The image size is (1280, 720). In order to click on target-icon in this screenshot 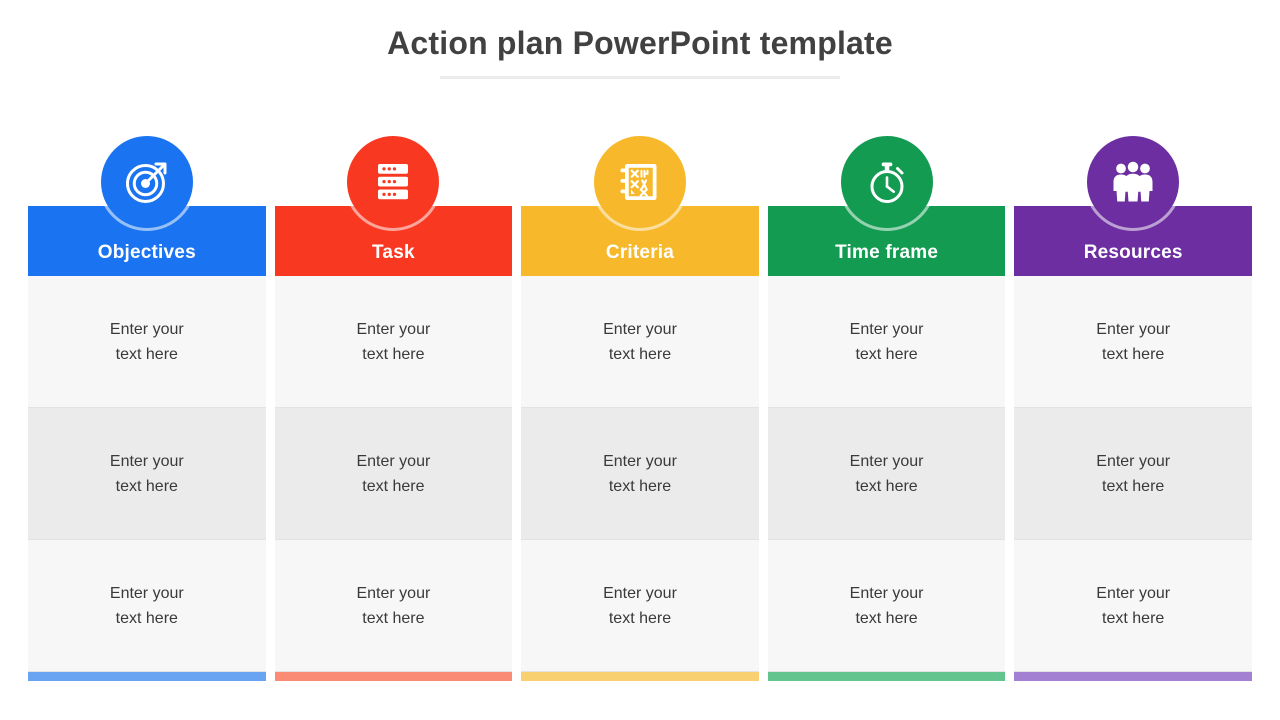, I will do `click(147, 182)`.